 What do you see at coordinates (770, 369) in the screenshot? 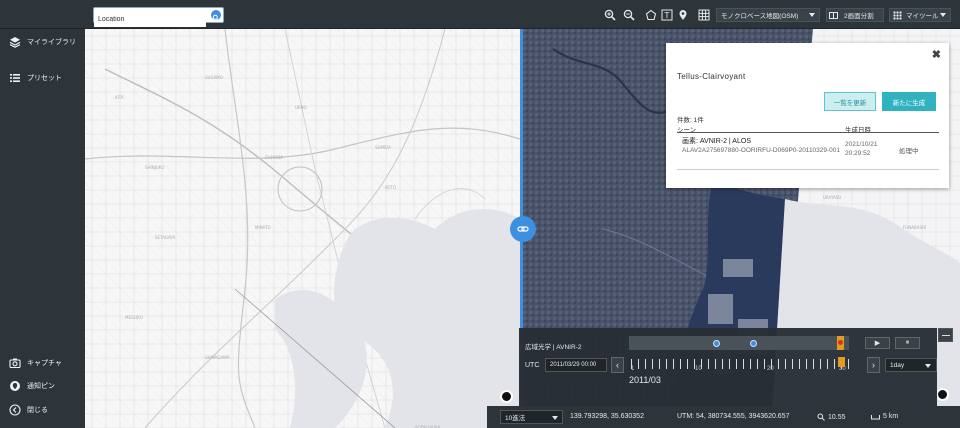
I see `tick-label: 20` at bounding box center [770, 369].